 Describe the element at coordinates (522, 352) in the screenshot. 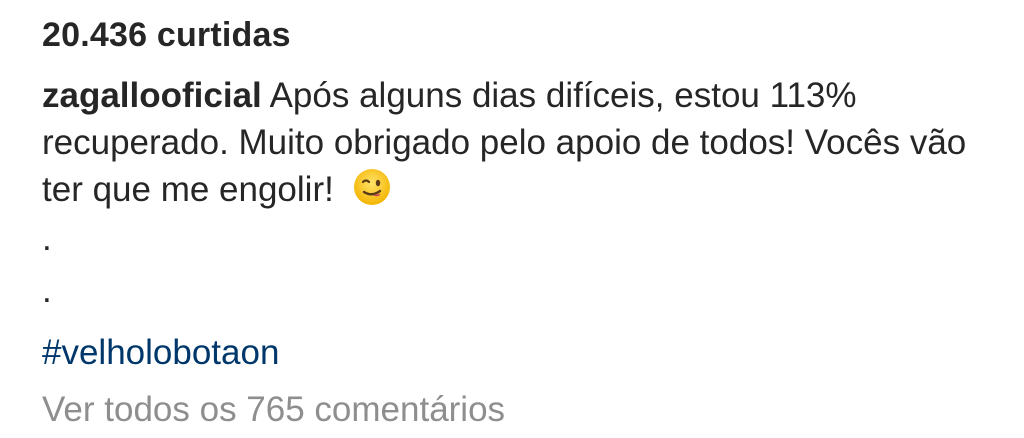

I see `hashtag-link: #velholobotaon` at that location.